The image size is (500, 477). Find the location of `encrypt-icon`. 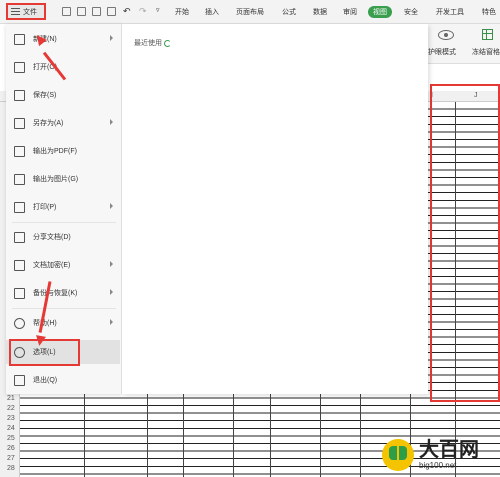

encrypt-icon is located at coordinates (19, 265).